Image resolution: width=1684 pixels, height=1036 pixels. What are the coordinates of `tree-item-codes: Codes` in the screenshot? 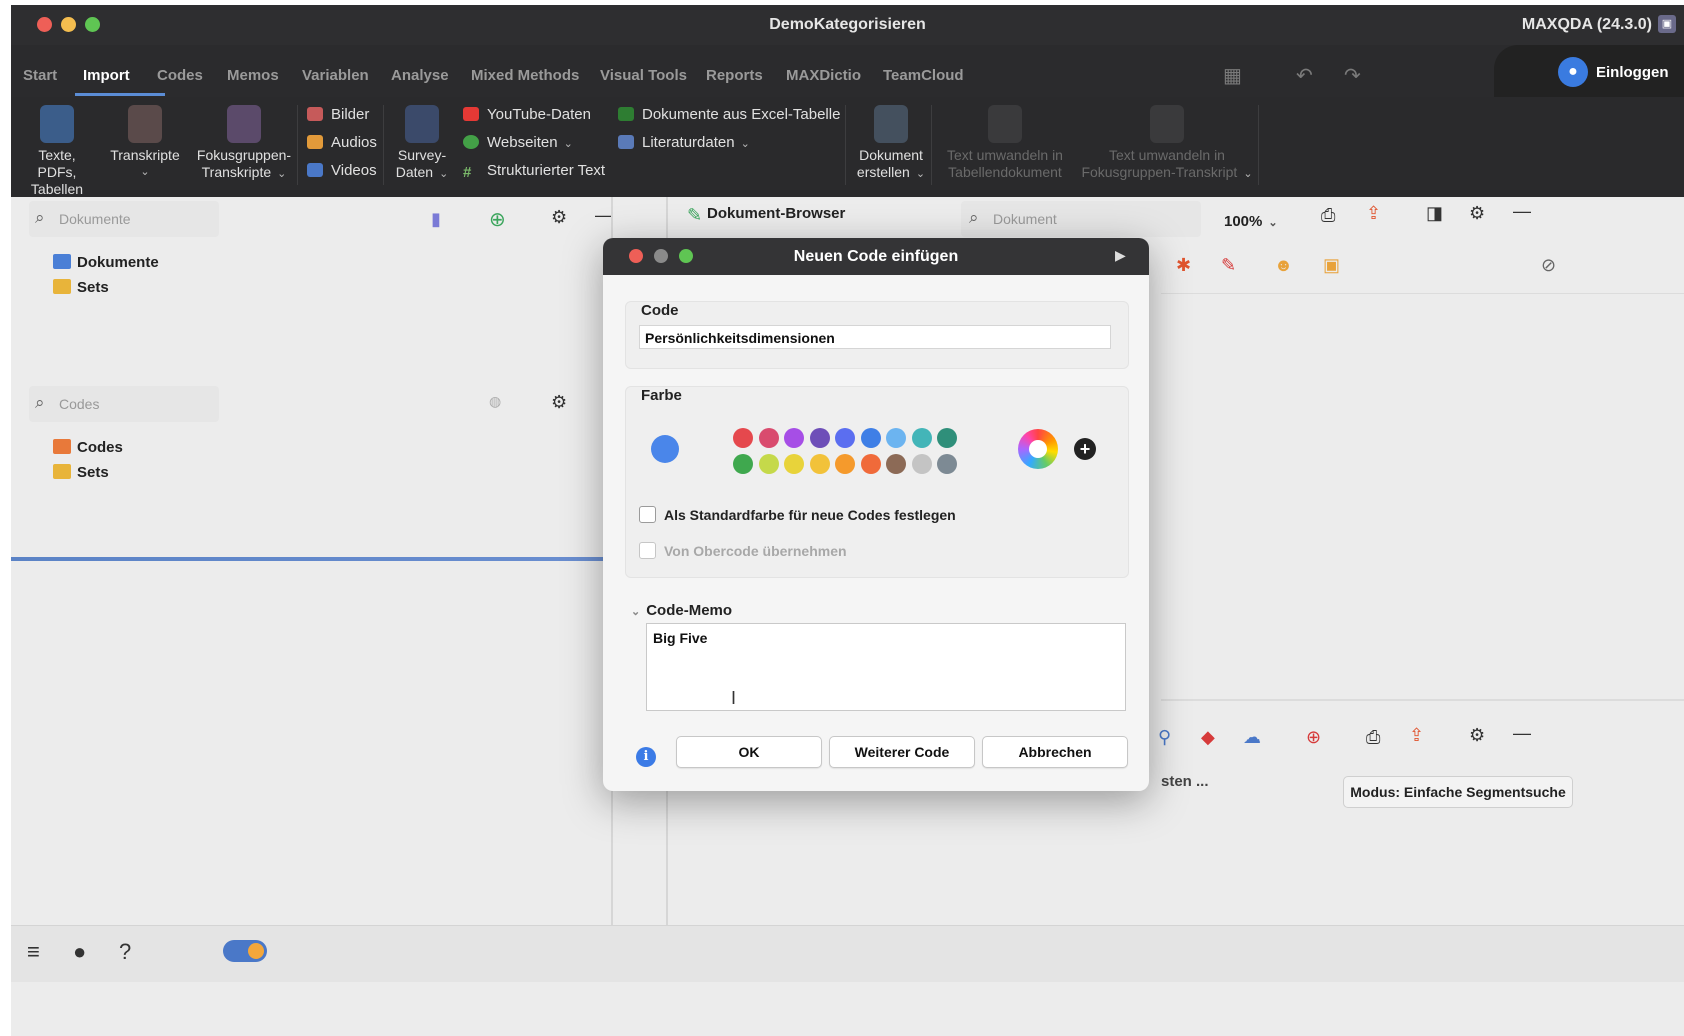 It's located at (88, 447).